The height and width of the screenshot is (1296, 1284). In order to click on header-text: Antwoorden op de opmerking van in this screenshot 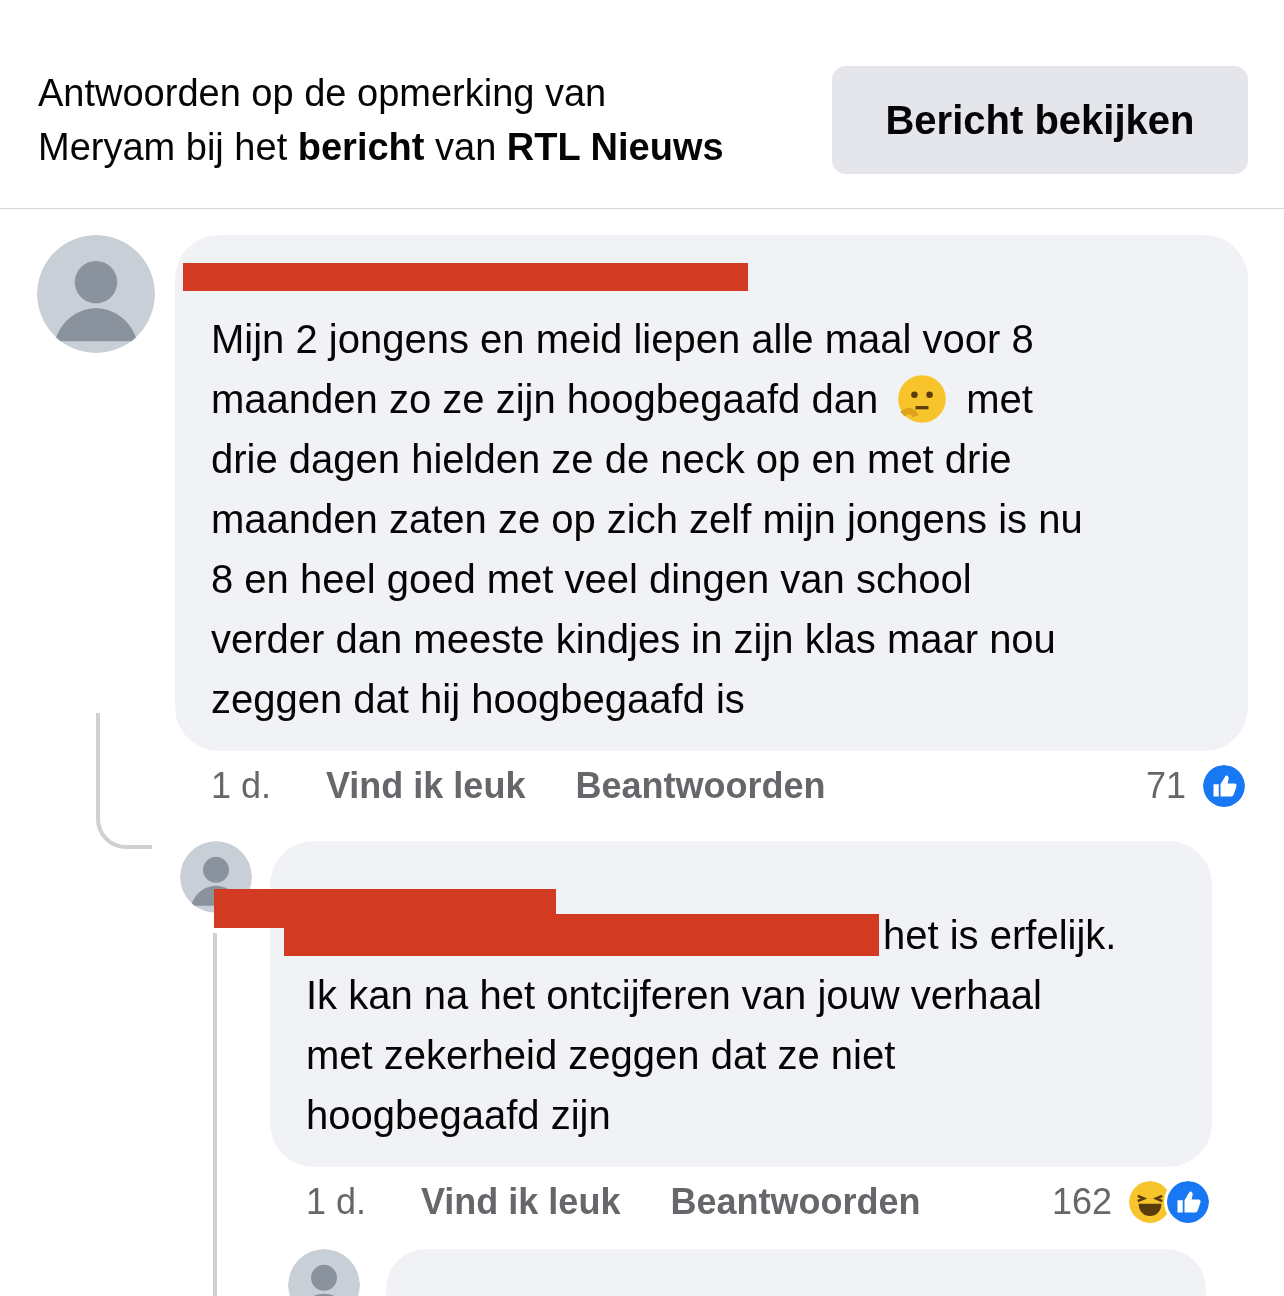, I will do `click(323, 93)`.